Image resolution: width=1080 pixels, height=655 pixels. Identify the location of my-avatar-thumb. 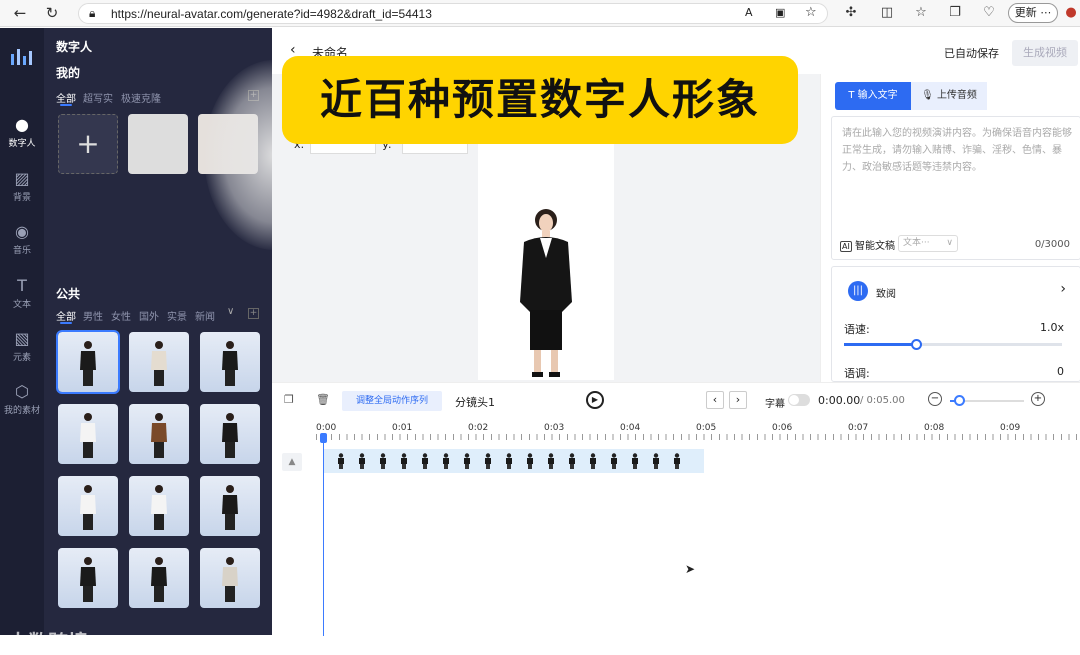
(158, 144).